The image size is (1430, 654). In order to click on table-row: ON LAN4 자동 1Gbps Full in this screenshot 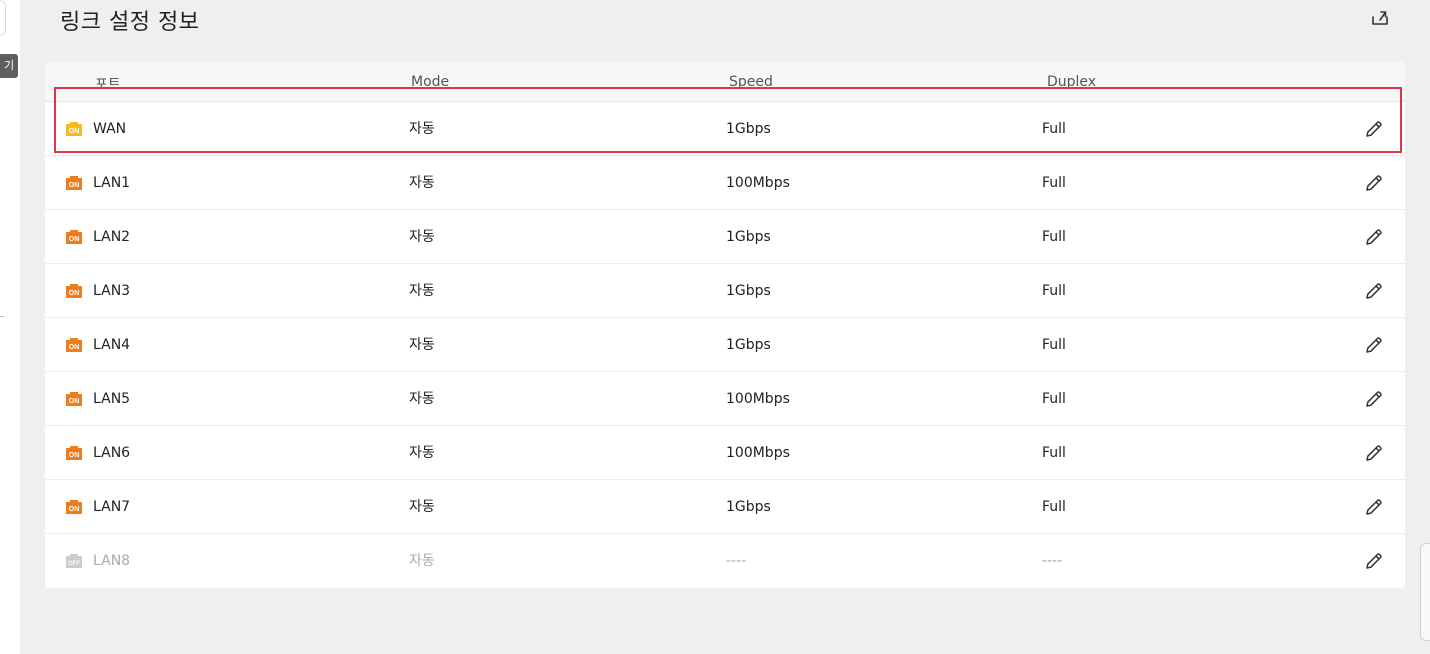, I will do `click(725, 345)`.